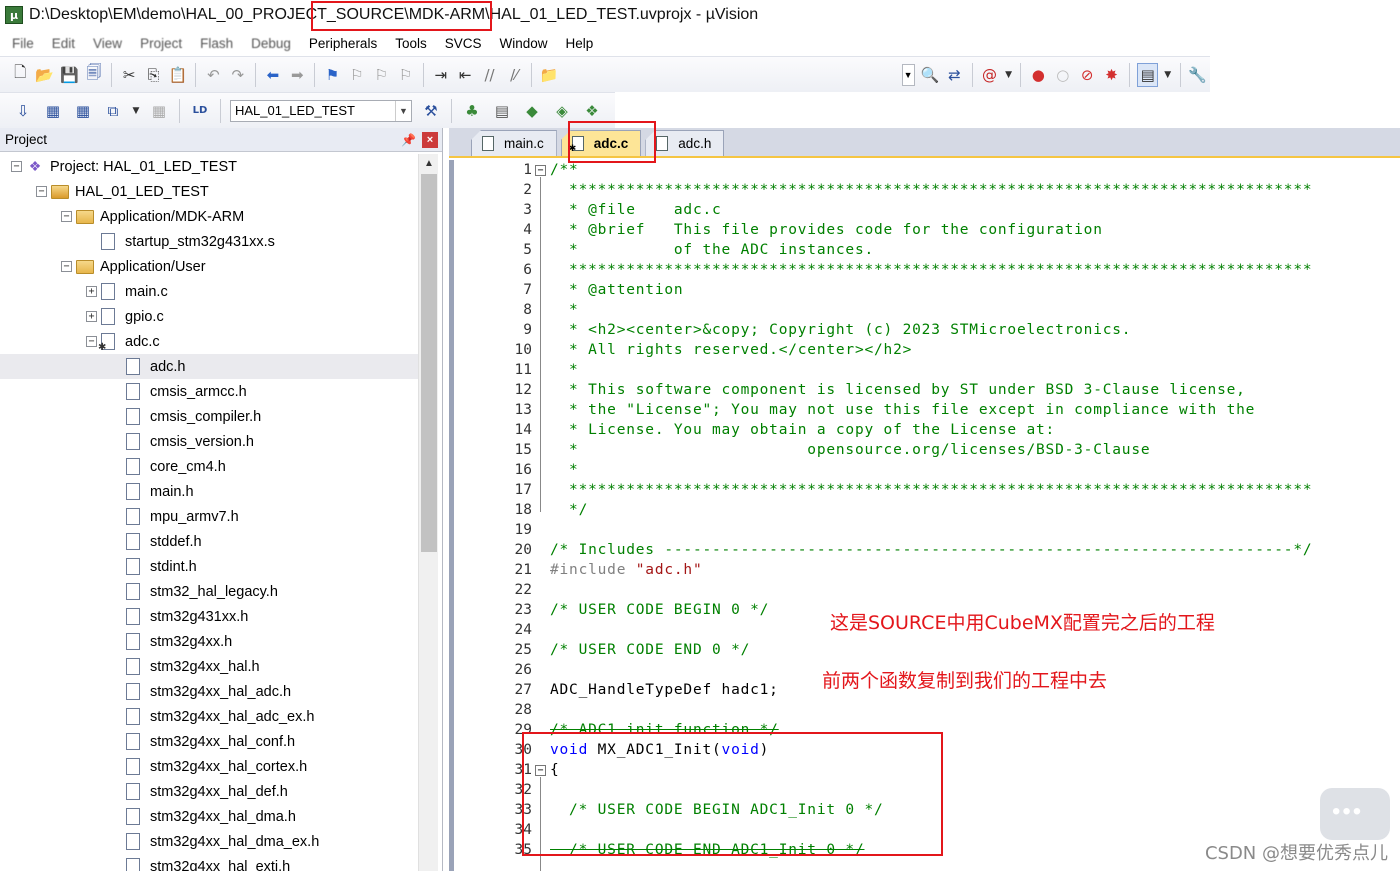 This screenshot has width=1400, height=871. Describe the element at coordinates (209, 566) in the screenshot. I see `tree-item: stdint.h` at that location.